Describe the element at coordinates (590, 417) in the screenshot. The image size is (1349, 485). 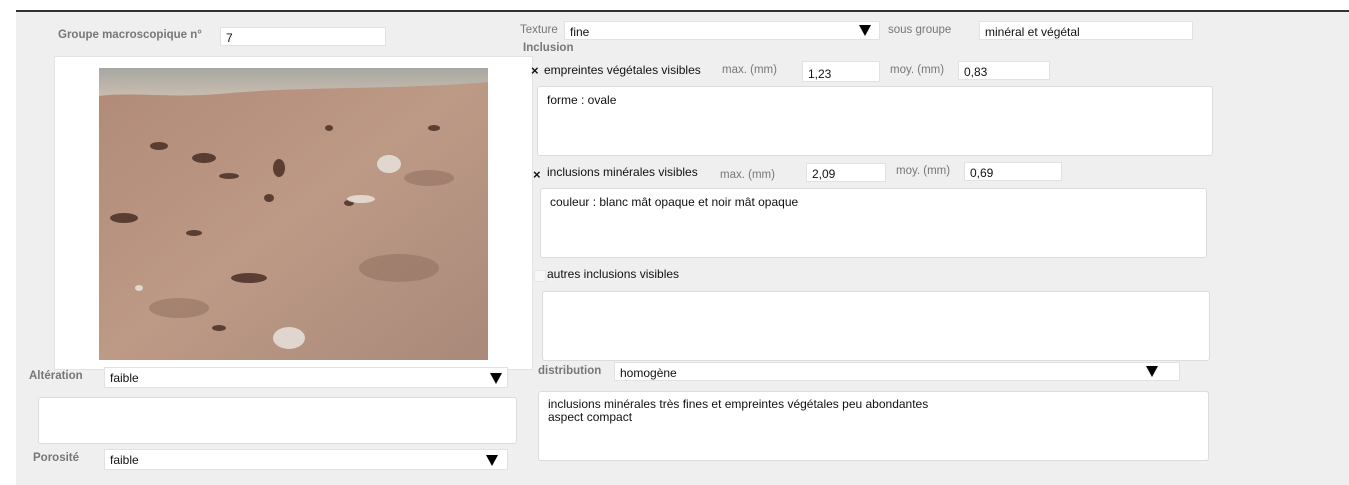
I see `distribution-notes-line-2: aspect compact` at that location.